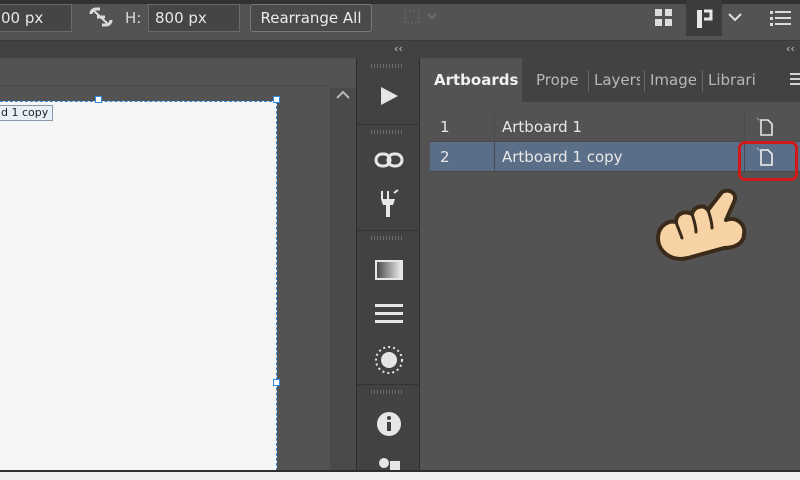  I want to click on row-number: 1, so click(445, 127).